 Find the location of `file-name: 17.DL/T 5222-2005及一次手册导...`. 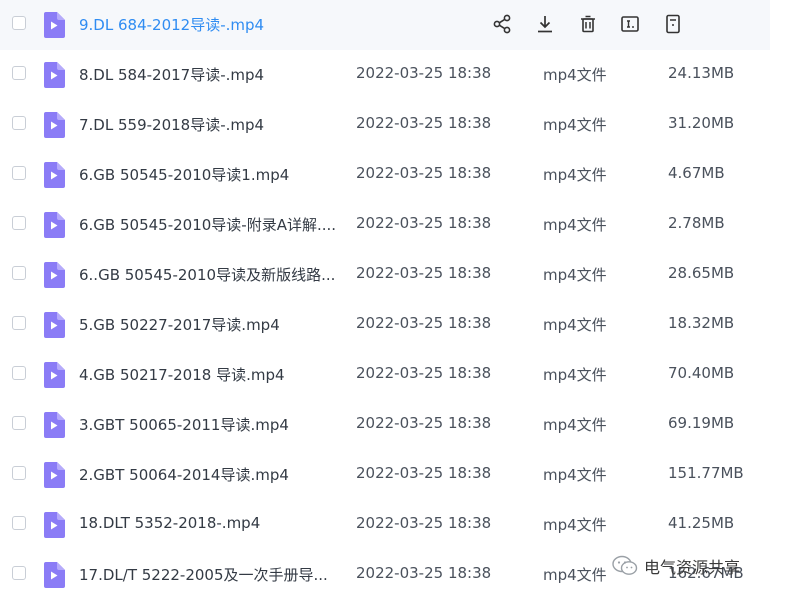

file-name: 17.DL/T 5222-2005及一次手册导... is located at coordinates (203, 574).